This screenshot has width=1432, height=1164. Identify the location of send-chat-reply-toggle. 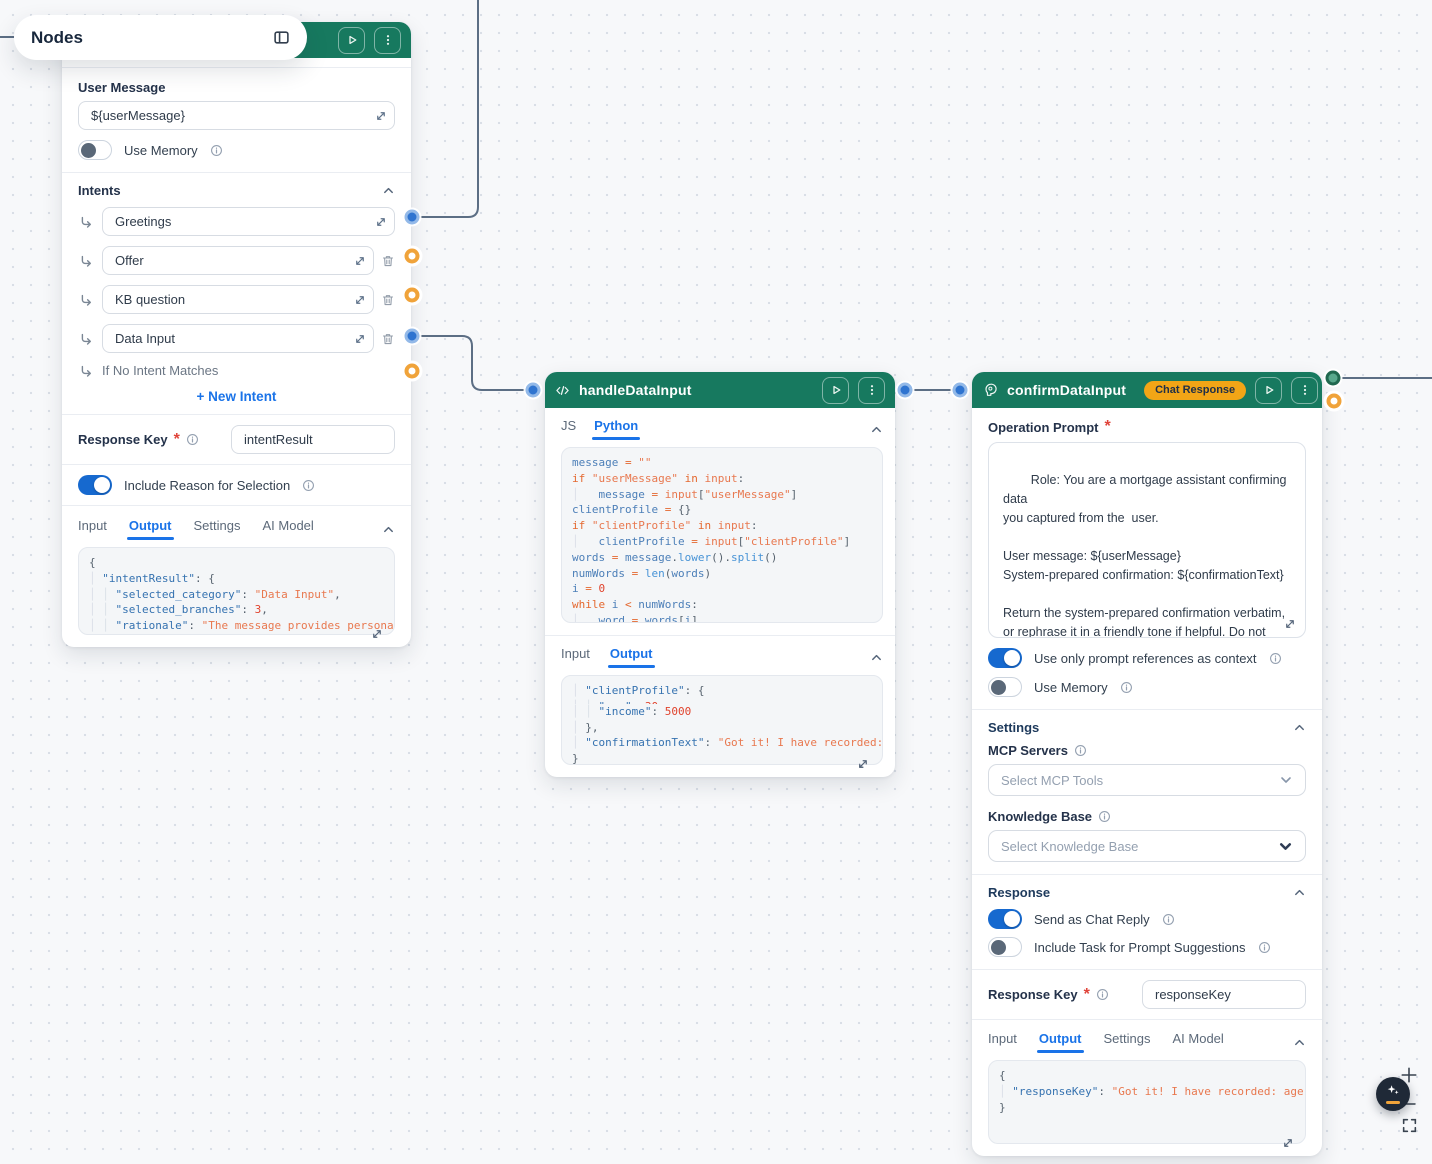
(1005, 919).